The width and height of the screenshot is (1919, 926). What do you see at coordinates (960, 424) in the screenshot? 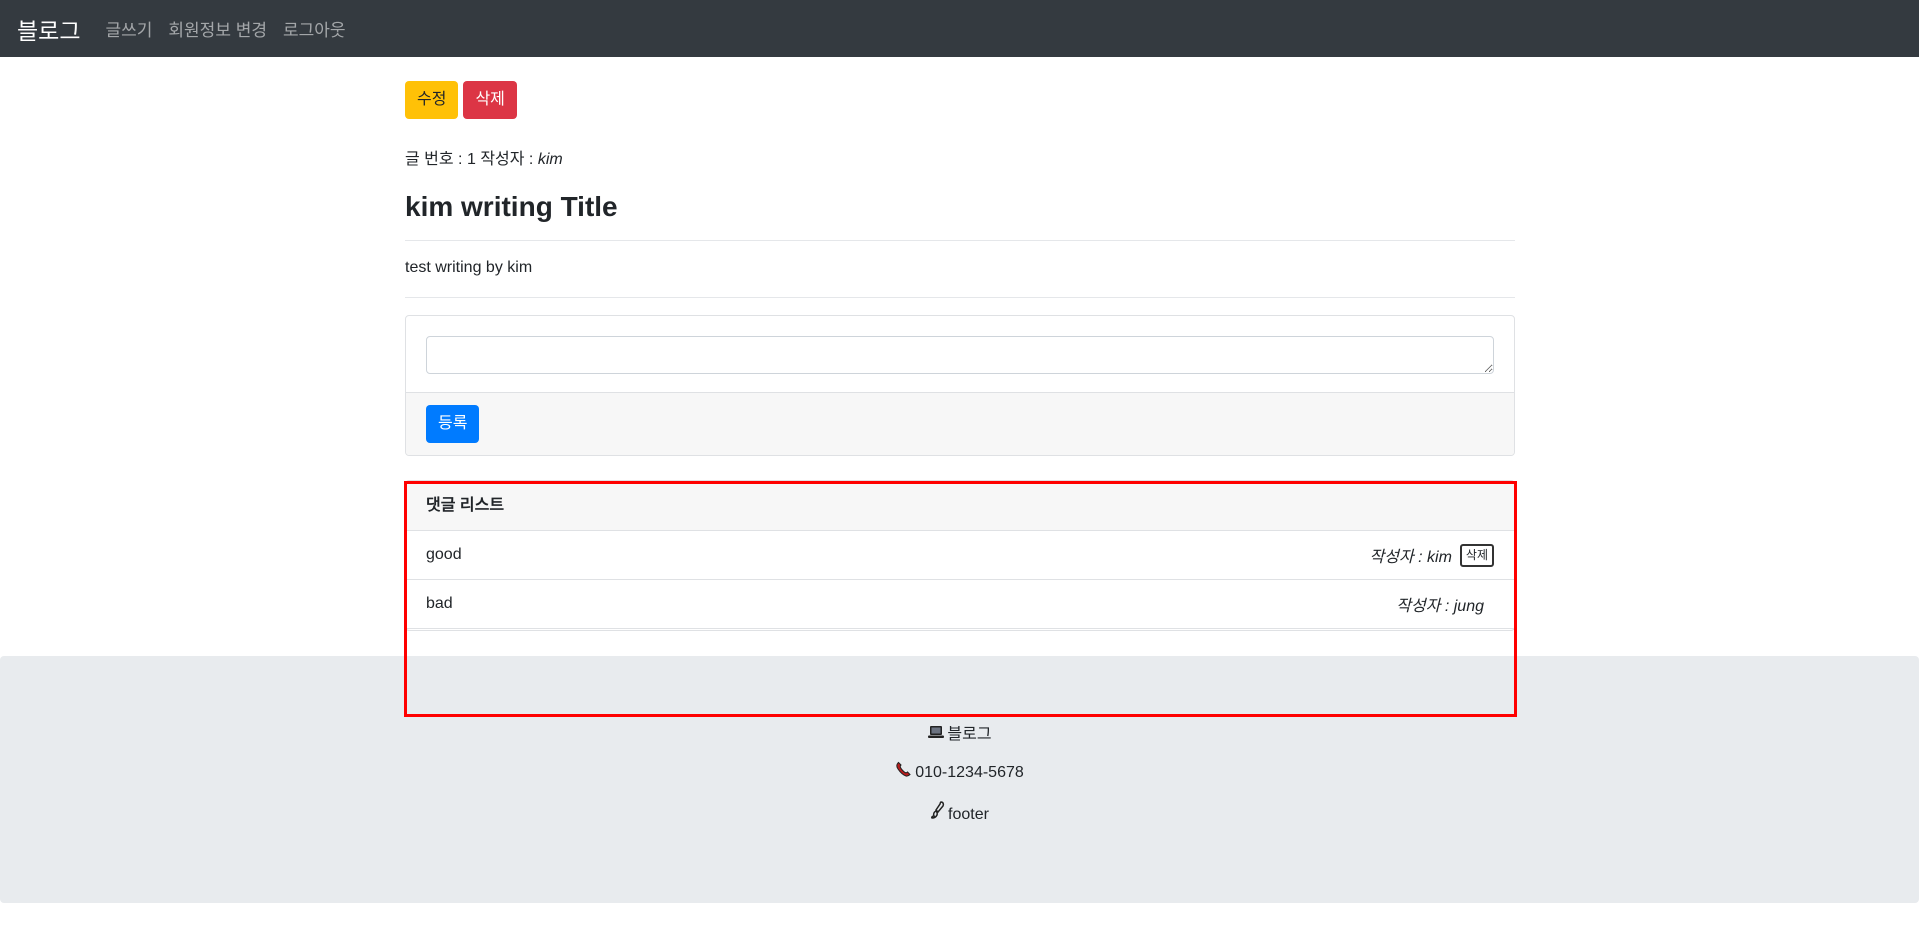
I see `reply-form-footer: 등록` at bounding box center [960, 424].